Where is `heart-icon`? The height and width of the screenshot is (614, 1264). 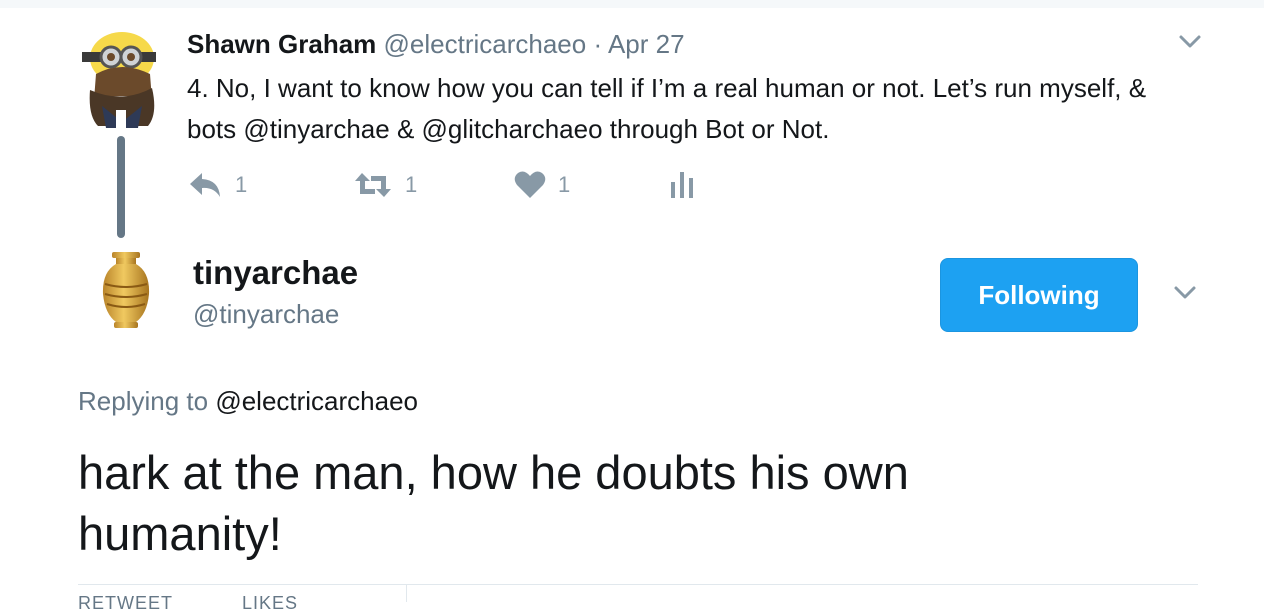 heart-icon is located at coordinates (530, 184).